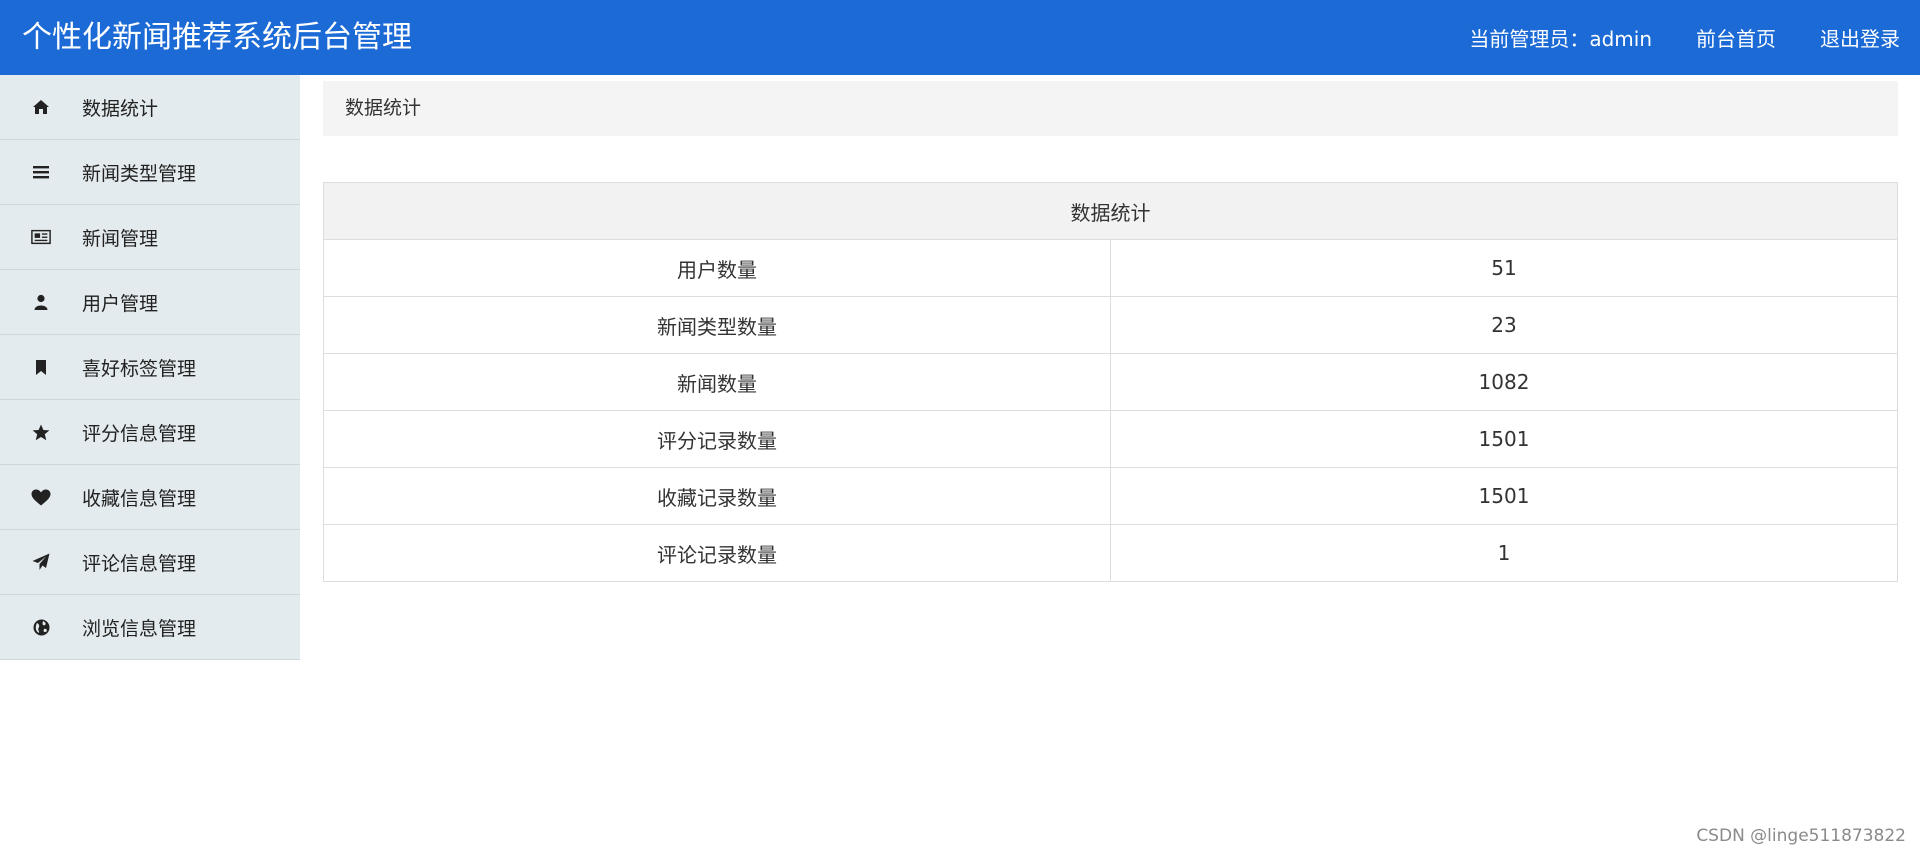 This screenshot has height=864, width=1920. I want to click on sidebar-item-browsing: 浏览信息管理, so click(150, 627).